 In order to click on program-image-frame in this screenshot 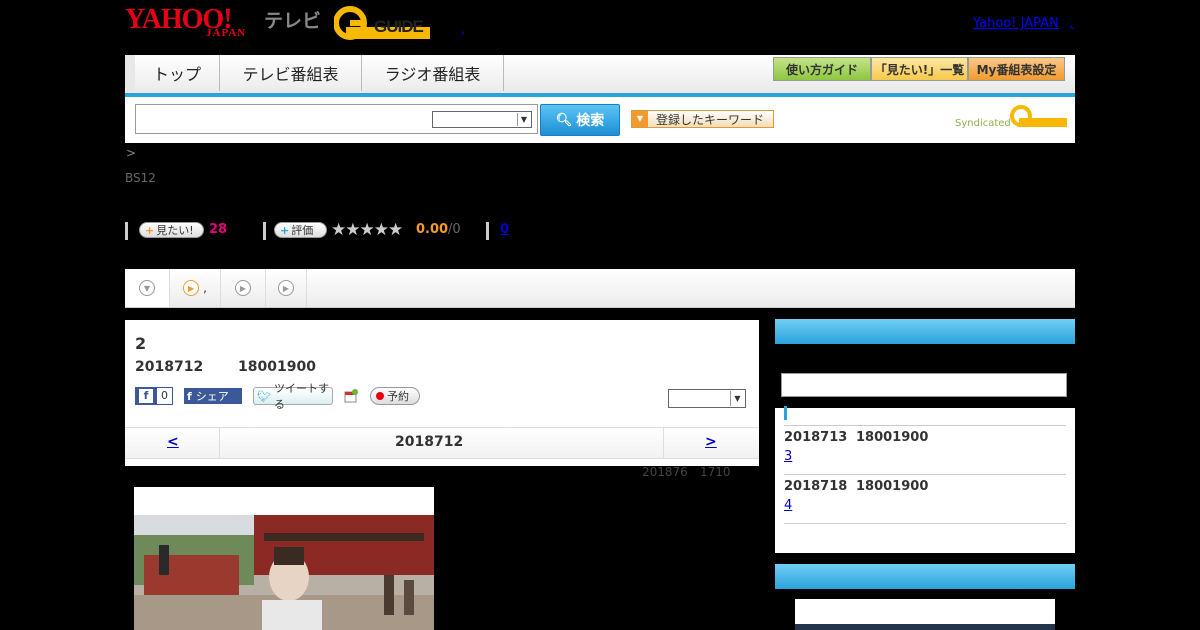, I will do `click(284, 558)`.